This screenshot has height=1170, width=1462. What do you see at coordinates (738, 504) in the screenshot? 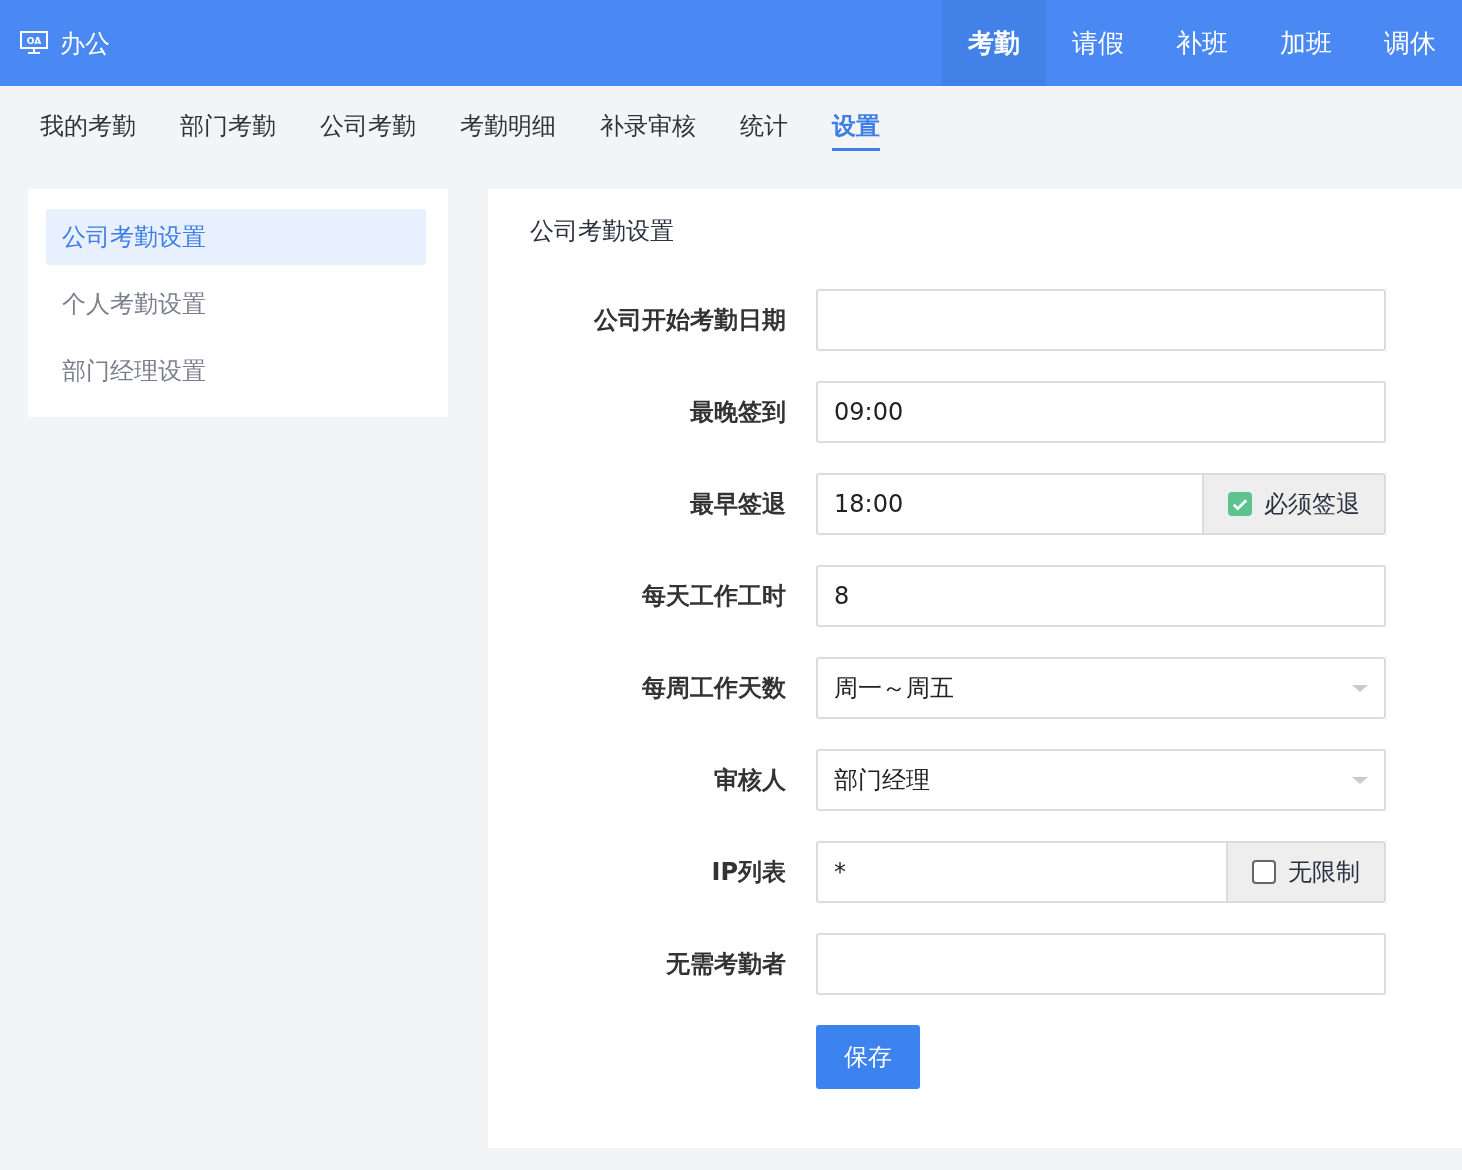
I see `field-label: 最早签退` at bounding box center [738, 504].